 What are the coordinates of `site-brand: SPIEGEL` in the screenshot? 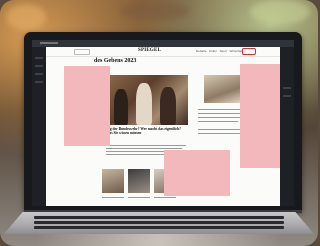 It's located at (150, 50).